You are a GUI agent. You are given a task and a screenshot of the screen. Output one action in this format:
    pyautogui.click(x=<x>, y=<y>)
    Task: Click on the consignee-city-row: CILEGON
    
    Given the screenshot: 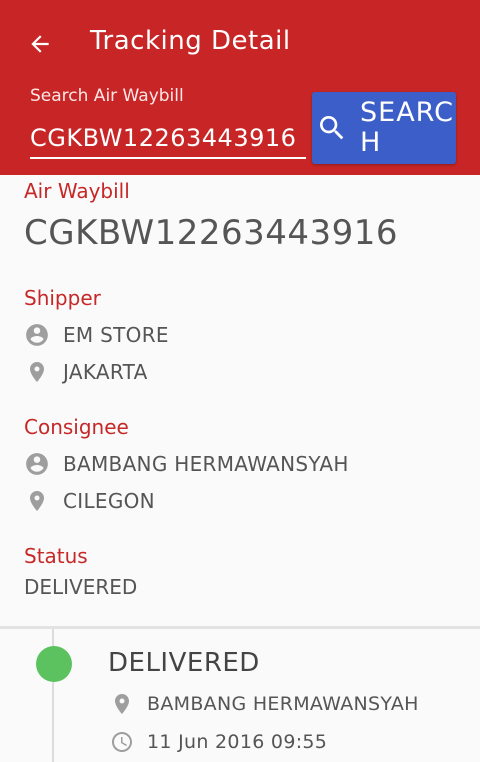 What is the action you would take?
    pyautogui.click(x=89, y=501)
    